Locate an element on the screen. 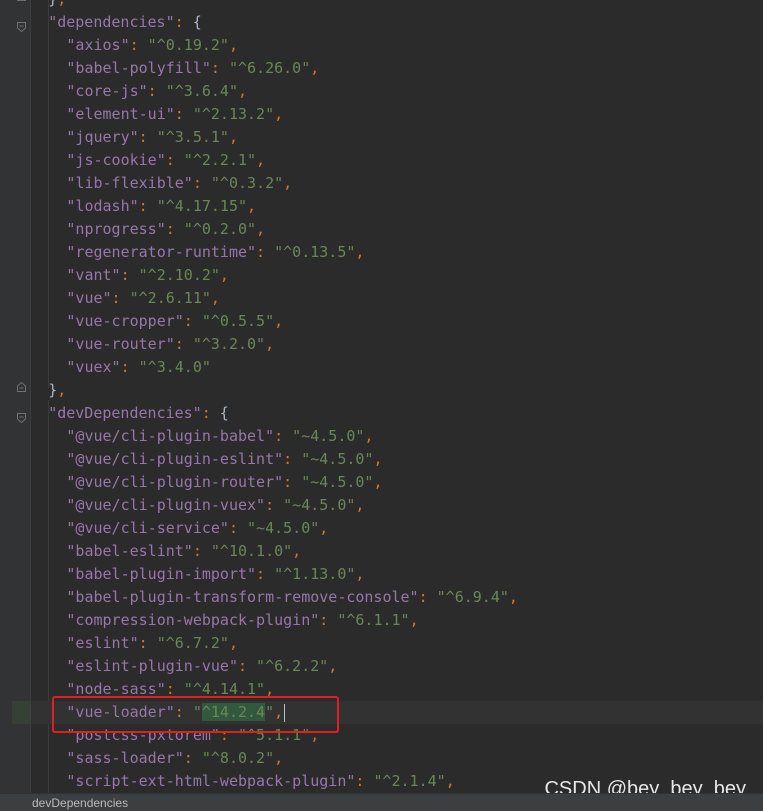 The image size is (763, 811). json-key: "@vue/cli-plugin-eslint" is located at coordinates (175, 459).